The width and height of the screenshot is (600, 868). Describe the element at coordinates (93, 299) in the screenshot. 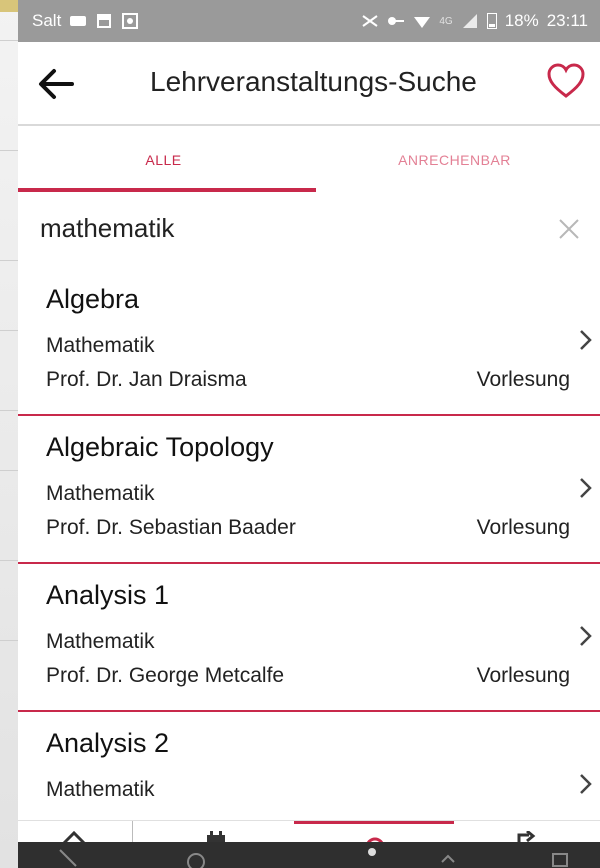

I see `course-title: Algebra` at that location.